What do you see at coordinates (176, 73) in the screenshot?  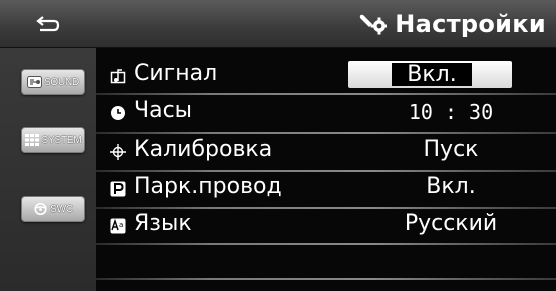 I see `setting-label: Сигнал` at bounding box center [176, 73].